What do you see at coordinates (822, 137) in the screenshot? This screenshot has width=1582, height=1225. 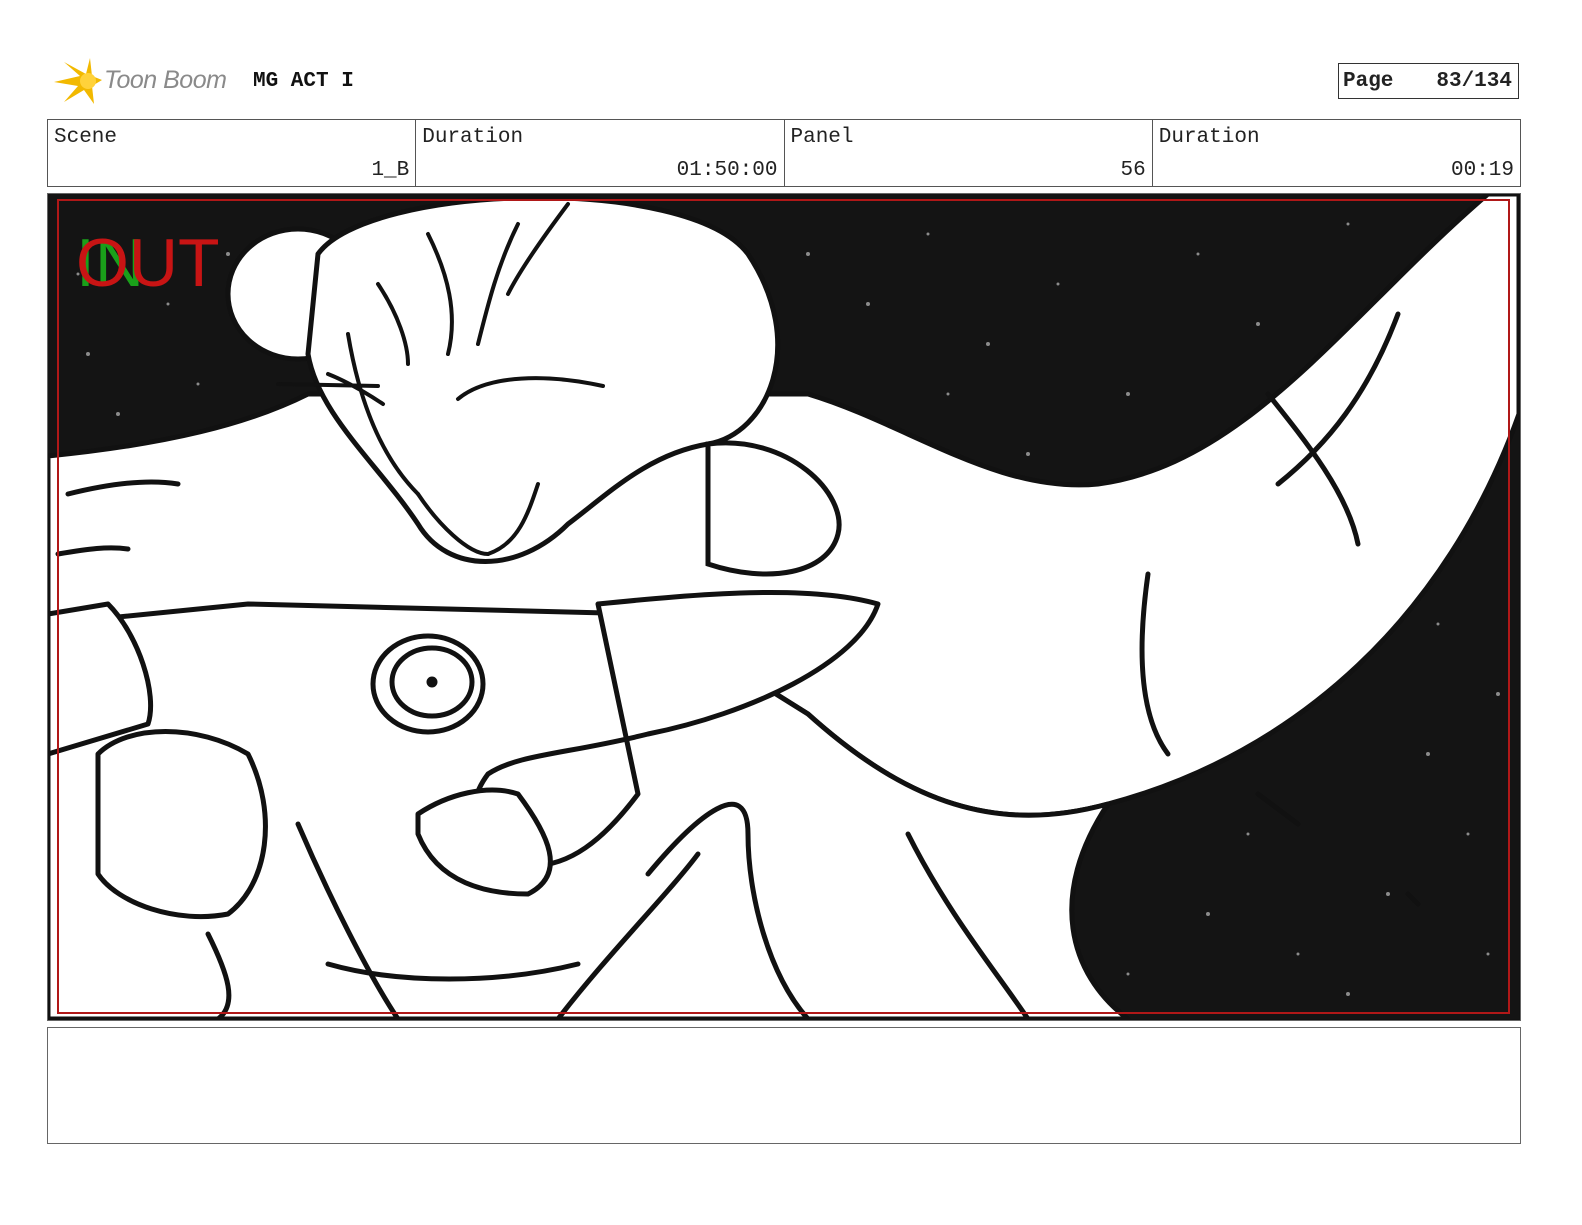 I see `panel-label: Panel` at bounding box center [822, 137].